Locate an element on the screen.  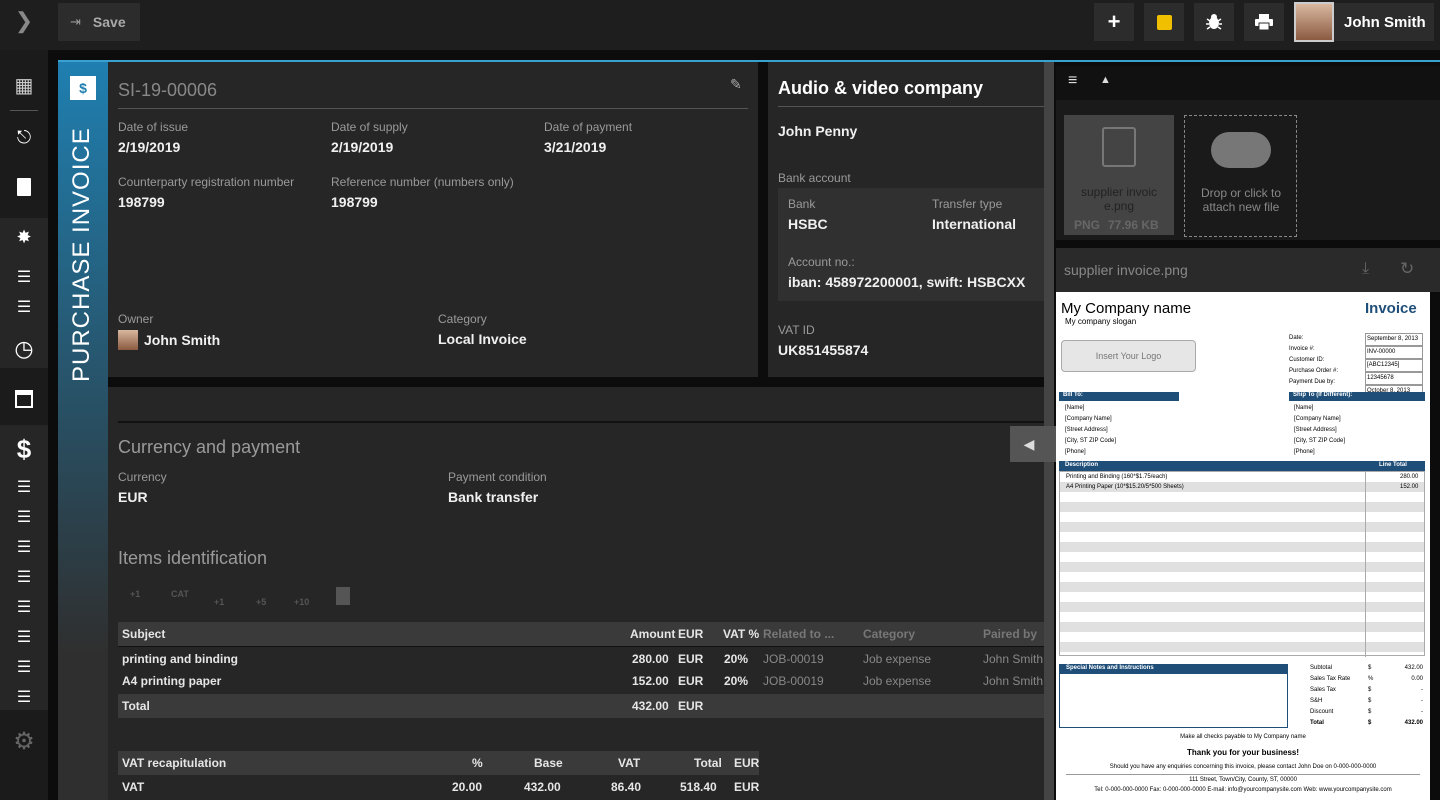
save-button: ⇥ Save is located at coordinates (99, 22).